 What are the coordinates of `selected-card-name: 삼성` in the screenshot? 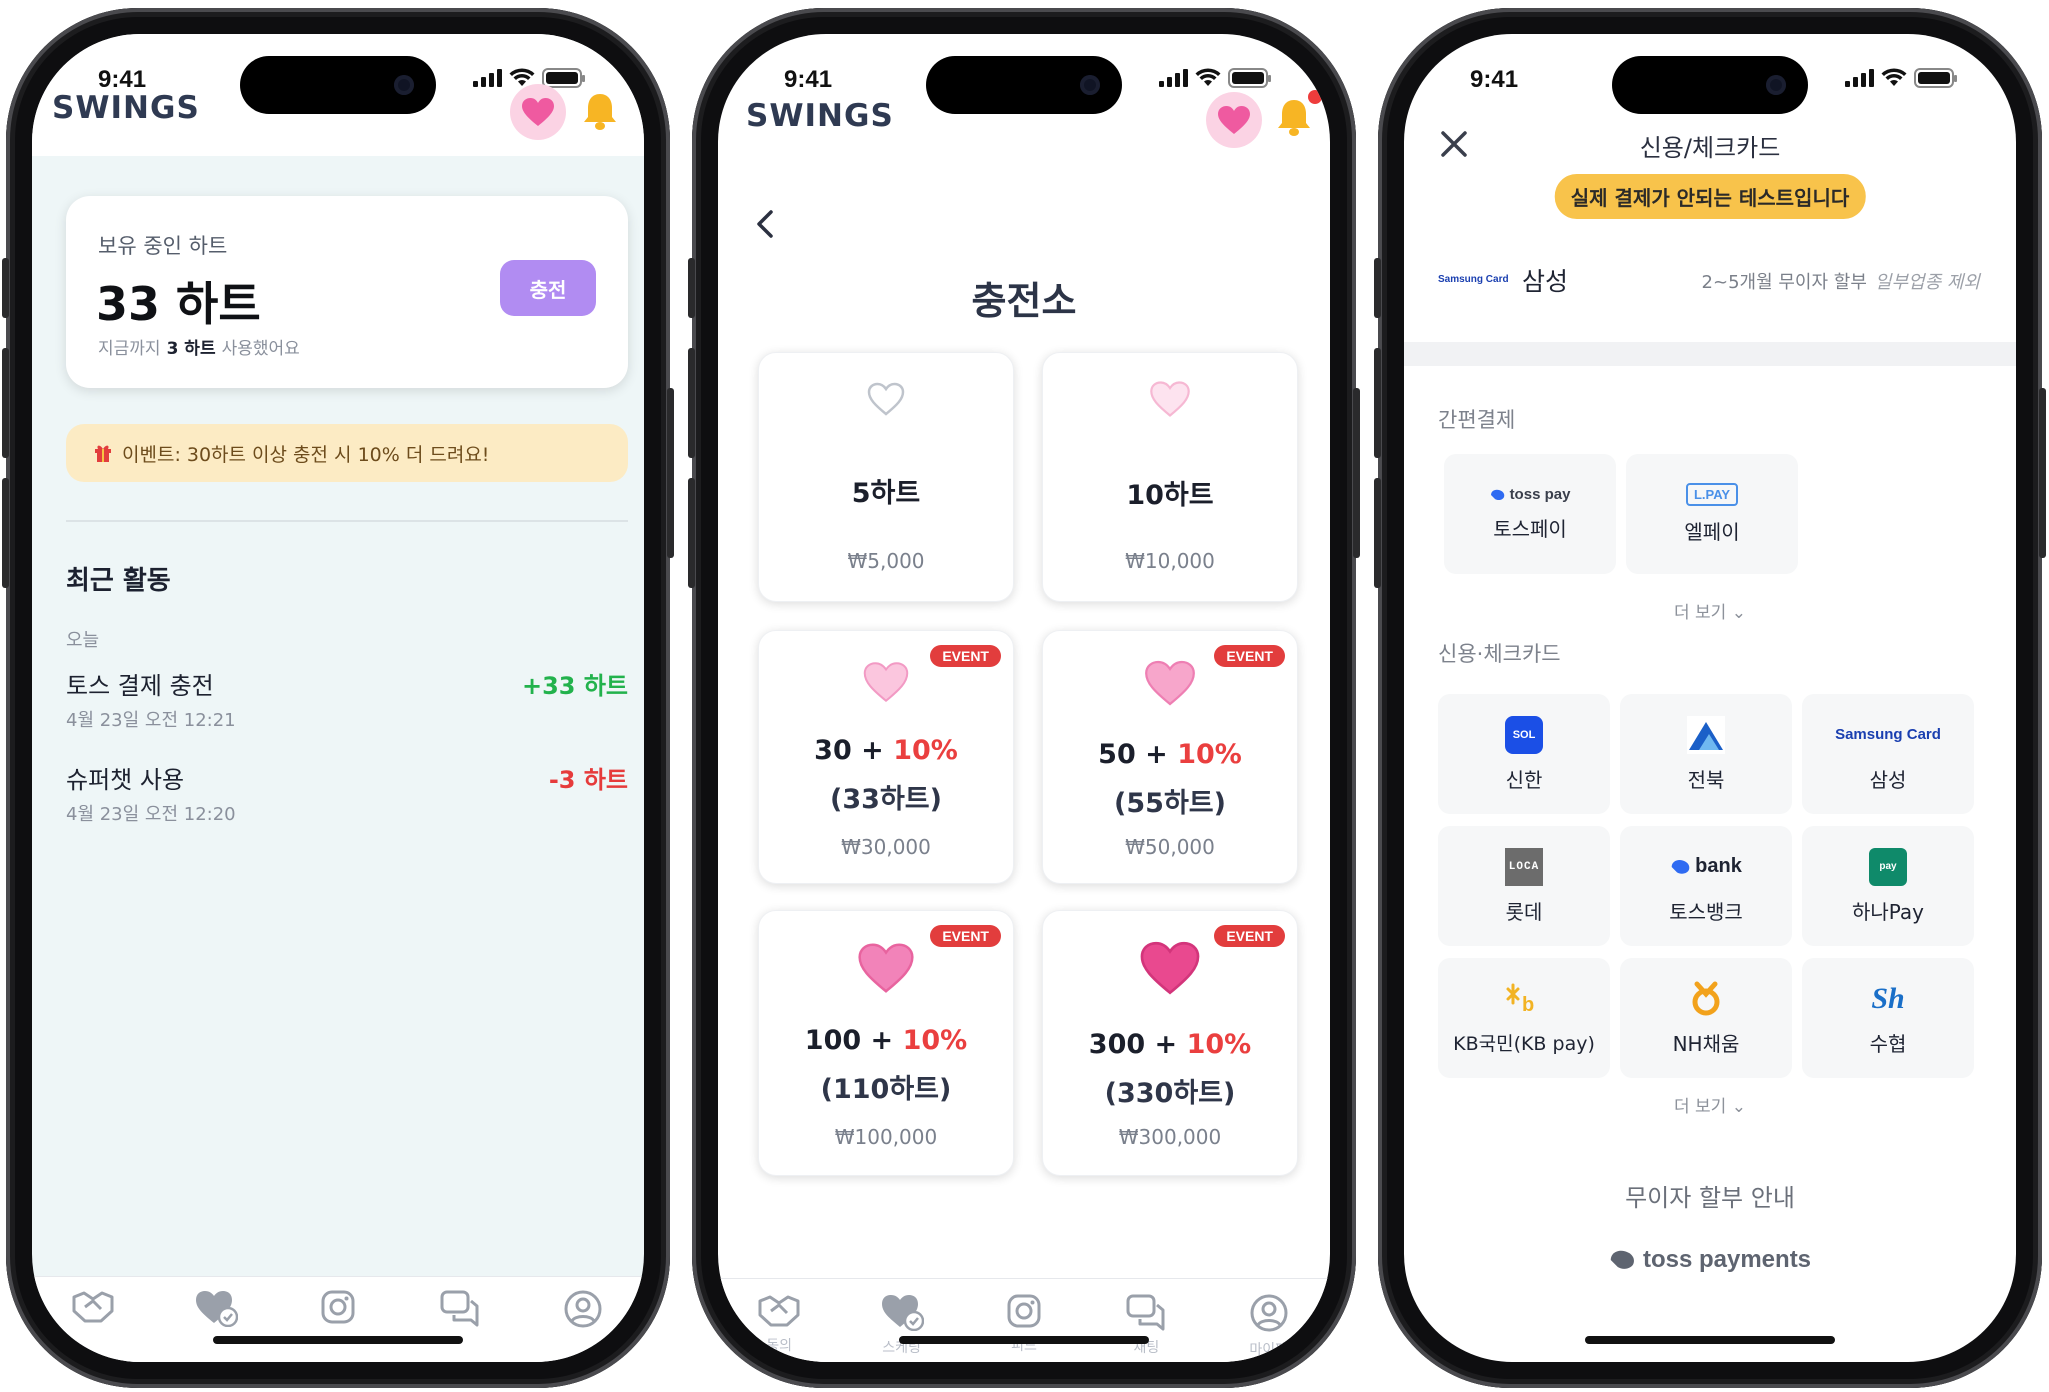 It's located at (1545, 281).